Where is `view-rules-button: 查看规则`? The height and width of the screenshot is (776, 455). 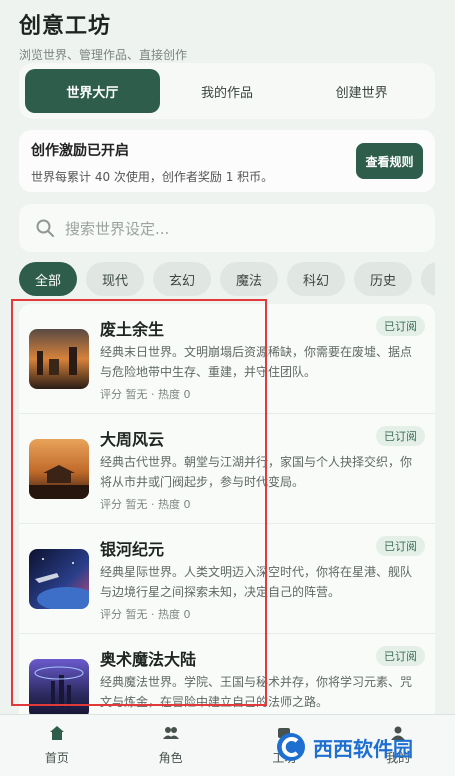 view-rules-button: 查看规则 is located at coordinates (389, 161).